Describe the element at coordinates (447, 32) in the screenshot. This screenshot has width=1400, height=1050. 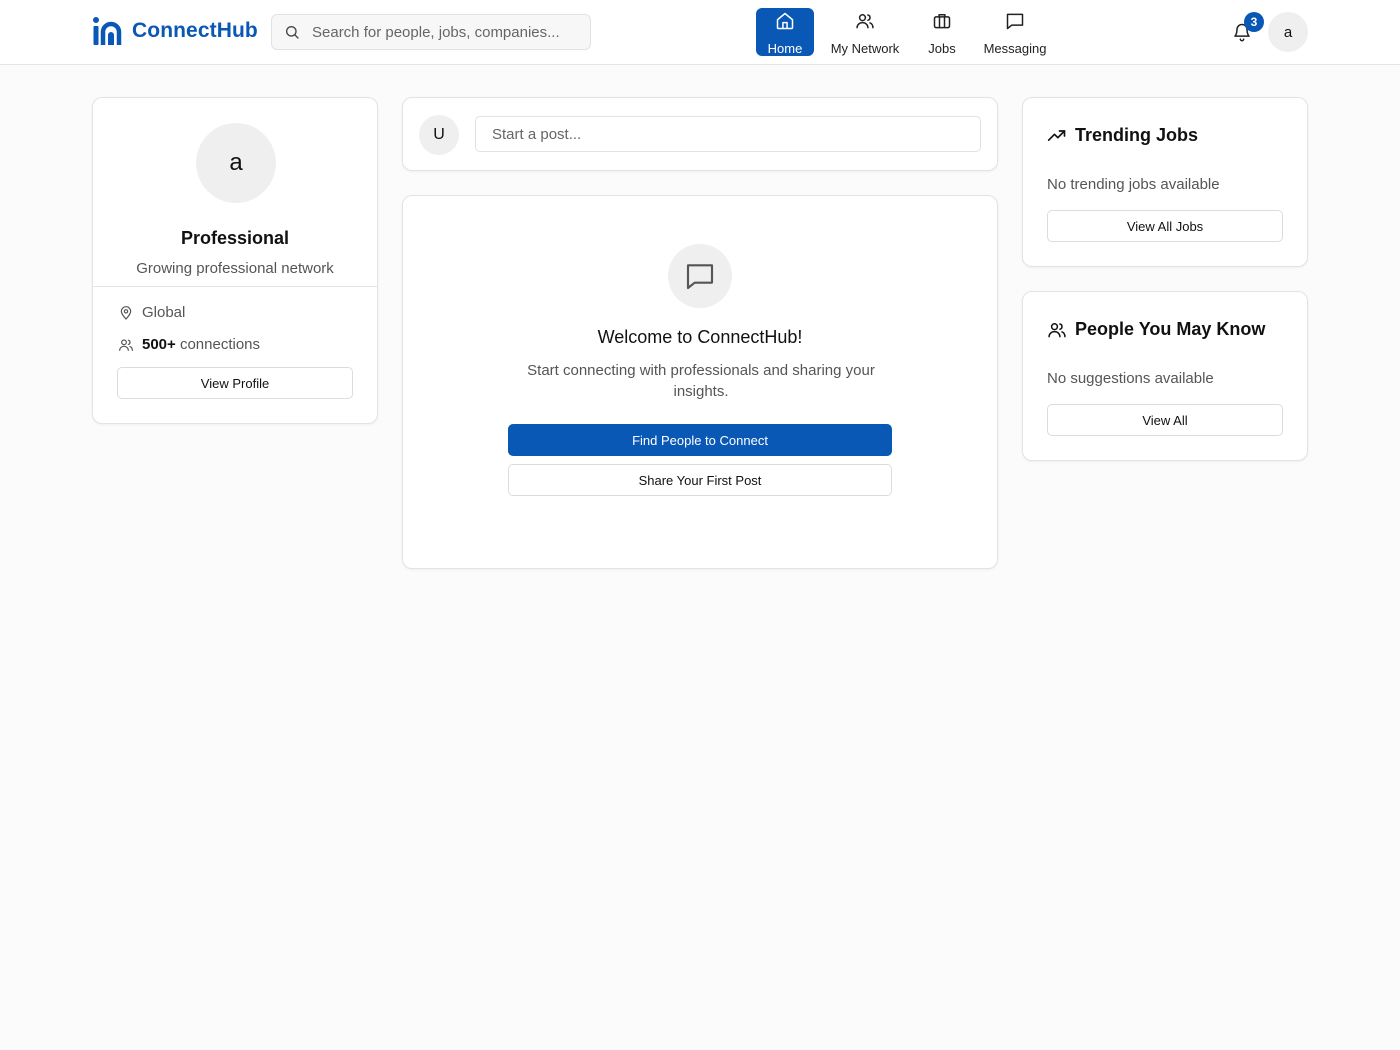
I see `search-input` at that location.